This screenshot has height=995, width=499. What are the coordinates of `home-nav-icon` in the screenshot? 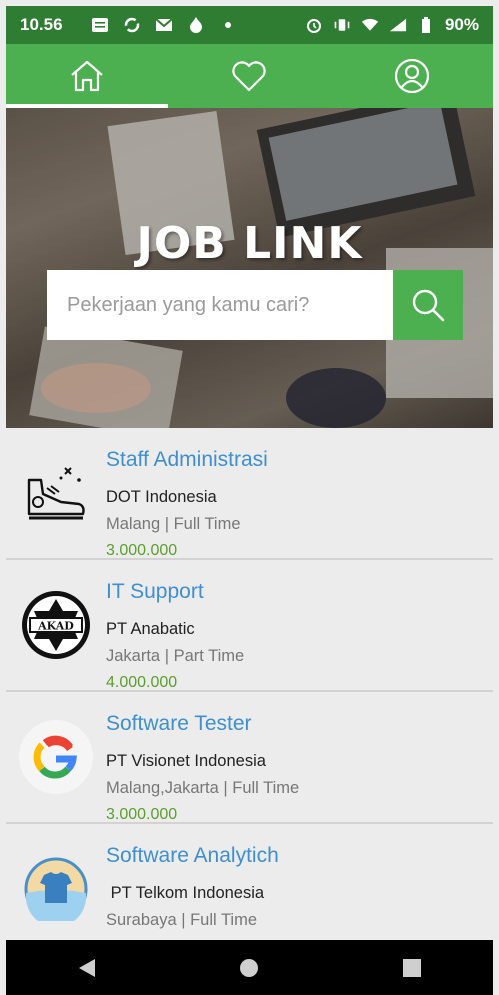 It's located at (249, 968).